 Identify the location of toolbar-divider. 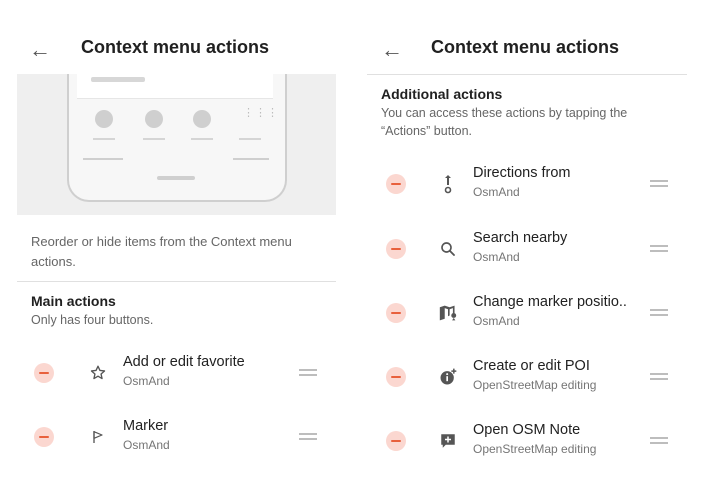
(527, 74).